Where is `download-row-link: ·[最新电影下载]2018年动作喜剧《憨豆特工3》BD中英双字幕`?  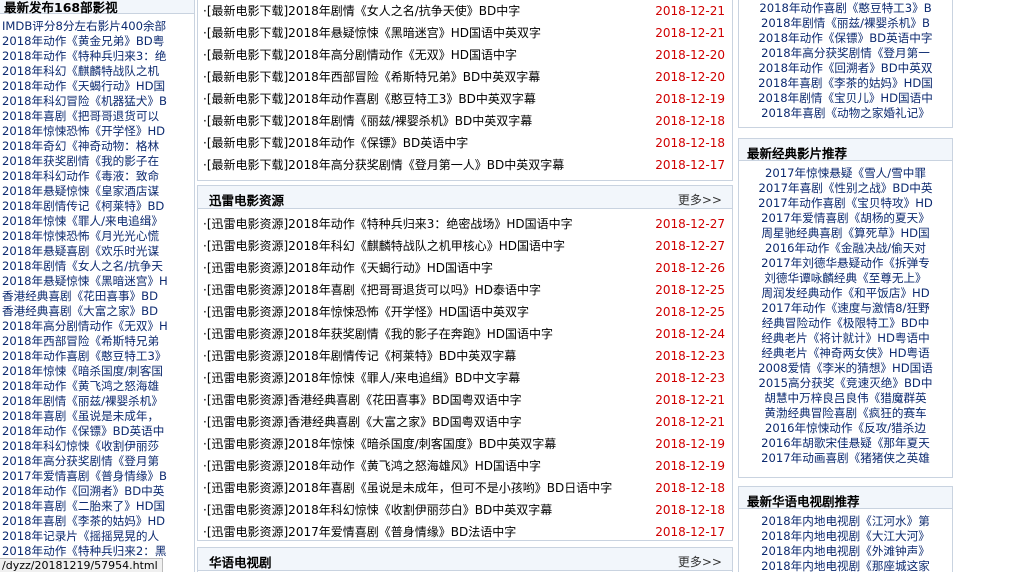 download-row-link: ·[最新电影下载]2018年动作喜剧《憨豆特工3》BD中英双字幕 is located at coordinates (369, 99).